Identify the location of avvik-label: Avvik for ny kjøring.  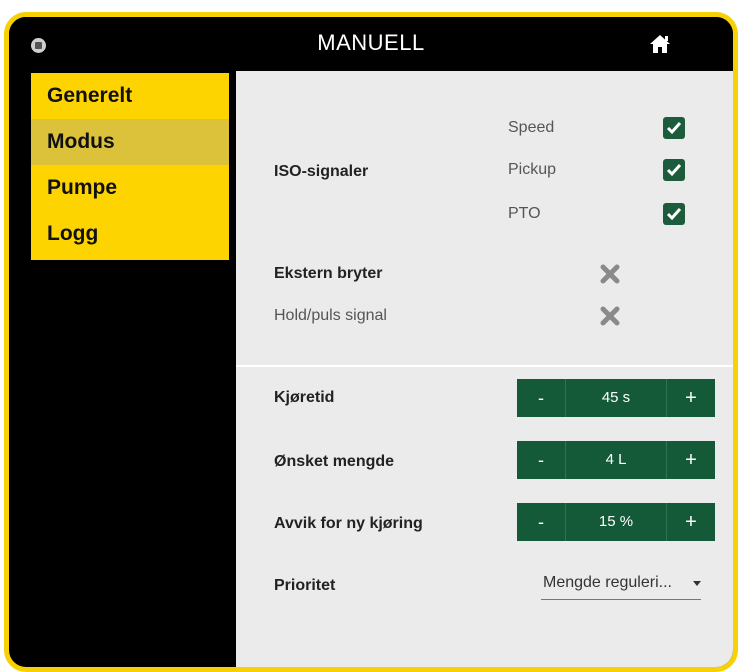
(348, 523).